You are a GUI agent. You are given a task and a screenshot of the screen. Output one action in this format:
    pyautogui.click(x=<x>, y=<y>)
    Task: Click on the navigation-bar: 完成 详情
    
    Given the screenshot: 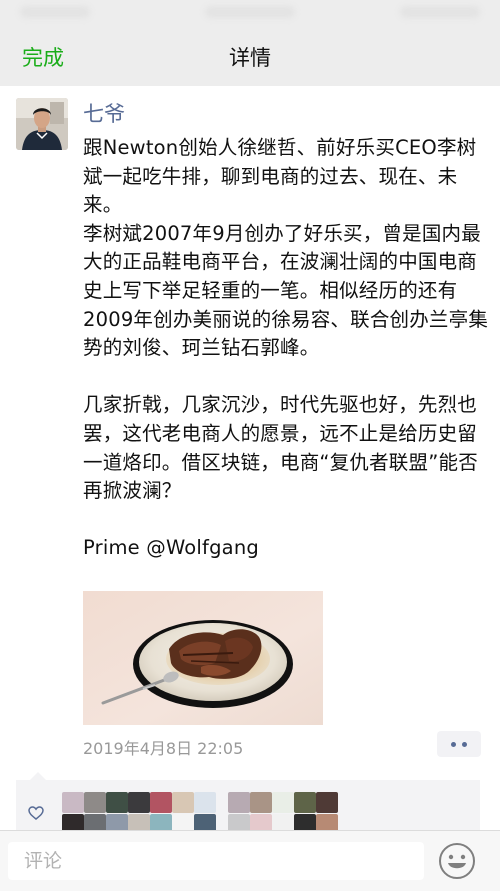 What is the action you would take?
    pyautogui.click(x=250, y=57)
    